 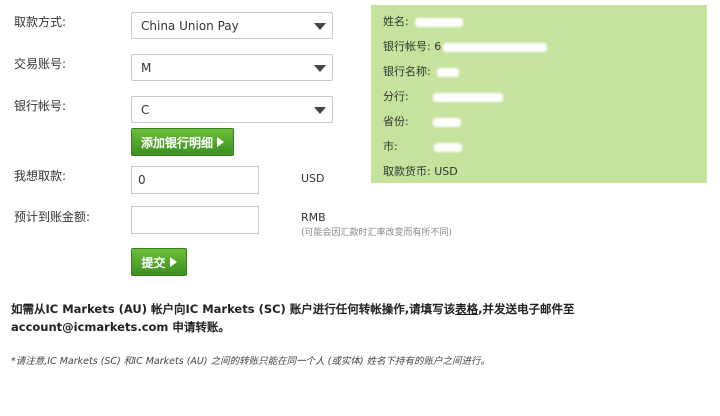 I want to click on panel-value-bank-account: 6, so click(x=438, y=46).